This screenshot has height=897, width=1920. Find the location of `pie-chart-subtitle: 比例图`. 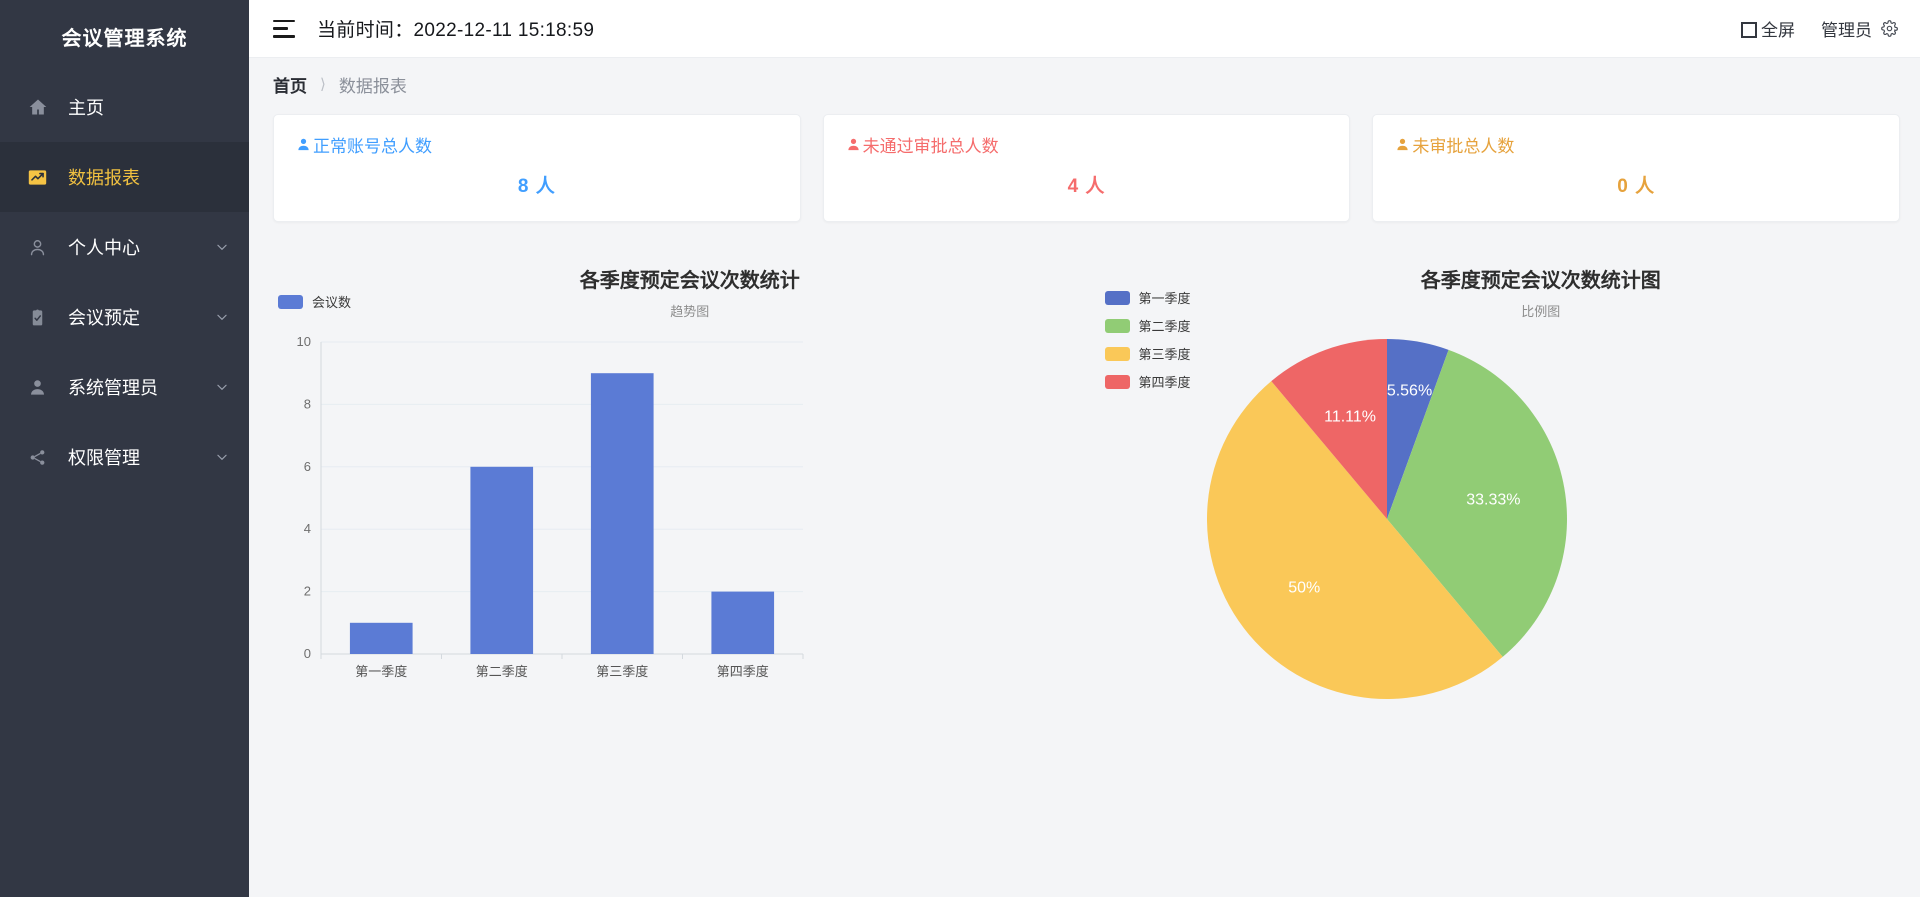

pie-chart-subtitle: 比例图 is located at coordinates (1541, 311).